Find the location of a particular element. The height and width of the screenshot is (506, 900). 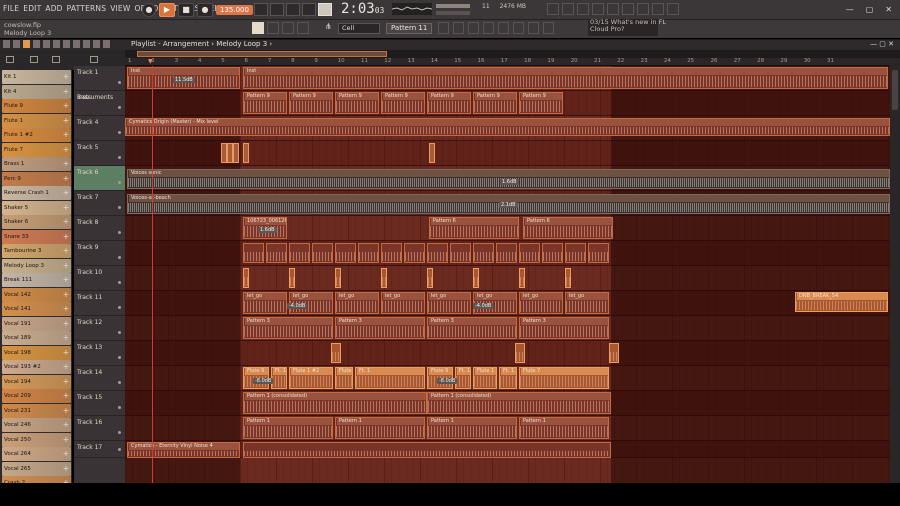

picker-item: Flute 7 + is located at coordinates (36, 149).